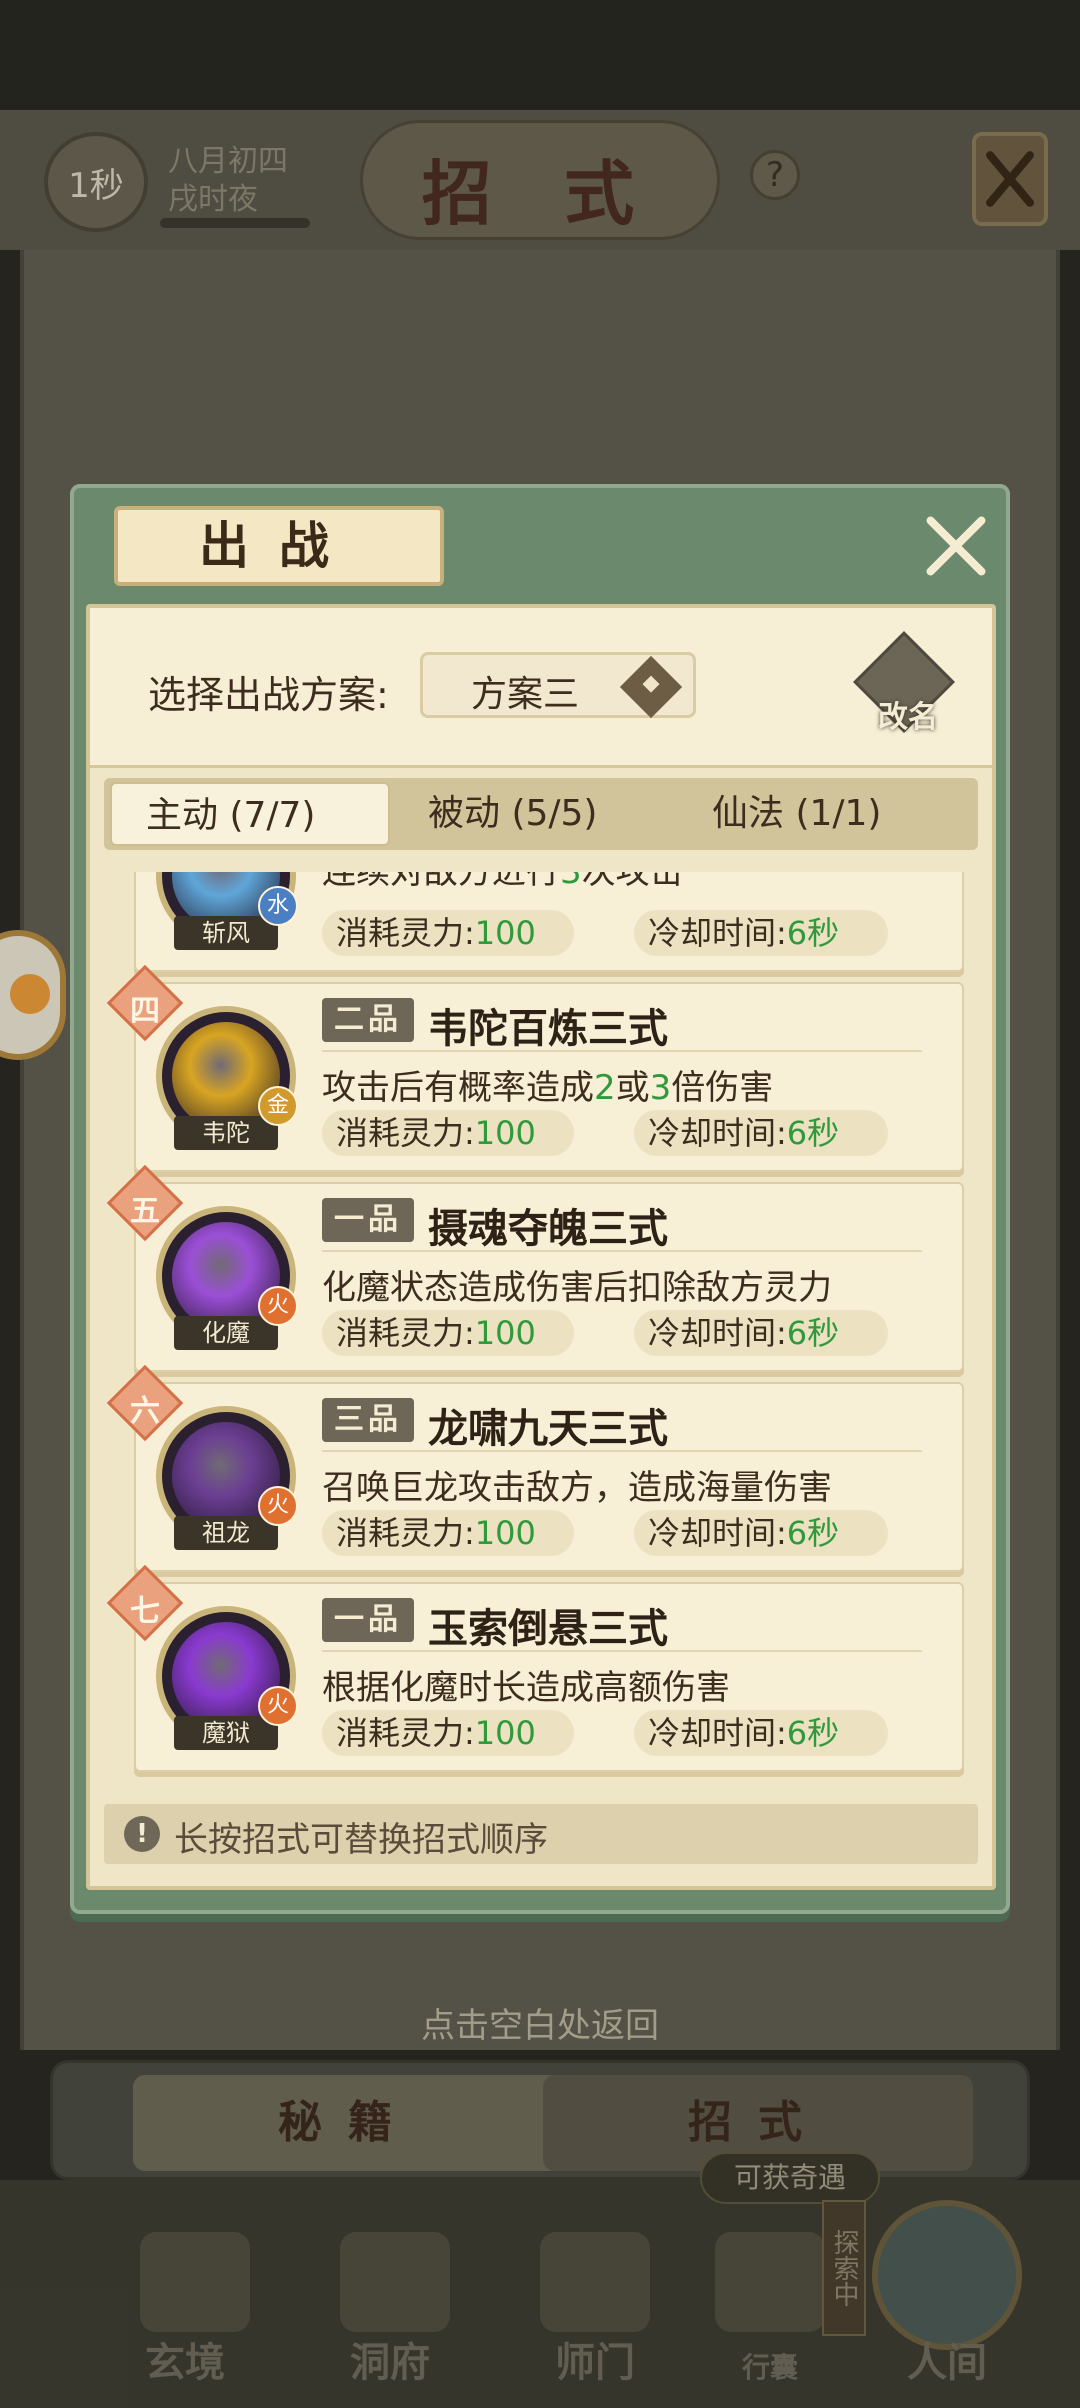 The height and width of the screenshot is (2408, 1080). Describe the element at coordinates (368, 1020) in the screenshot. I see `grade-tag: 二品` at that location.